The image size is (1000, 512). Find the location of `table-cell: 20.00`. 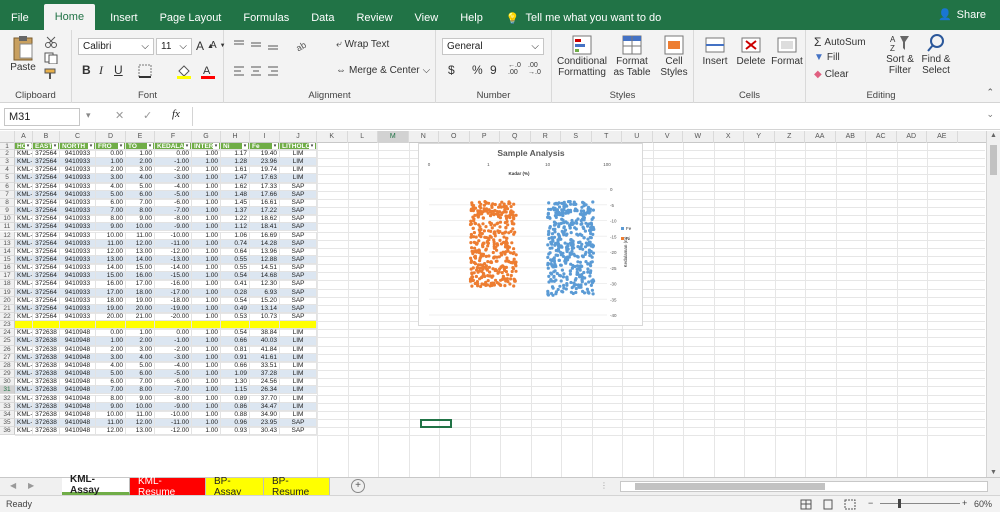

table-cell: 20.00 is located at coordinates (140, 308).